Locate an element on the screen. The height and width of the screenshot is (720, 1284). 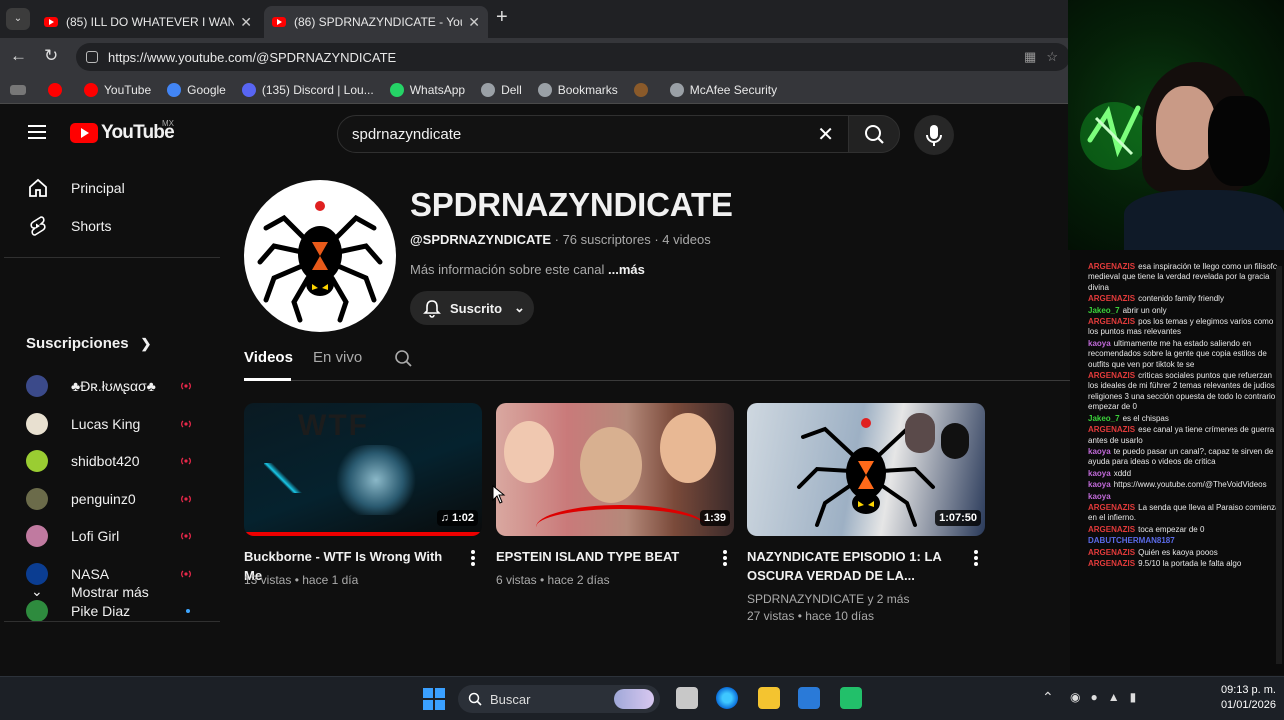
subscribed-button: Suscrito ⌄ is located at coordinates (472, 308).